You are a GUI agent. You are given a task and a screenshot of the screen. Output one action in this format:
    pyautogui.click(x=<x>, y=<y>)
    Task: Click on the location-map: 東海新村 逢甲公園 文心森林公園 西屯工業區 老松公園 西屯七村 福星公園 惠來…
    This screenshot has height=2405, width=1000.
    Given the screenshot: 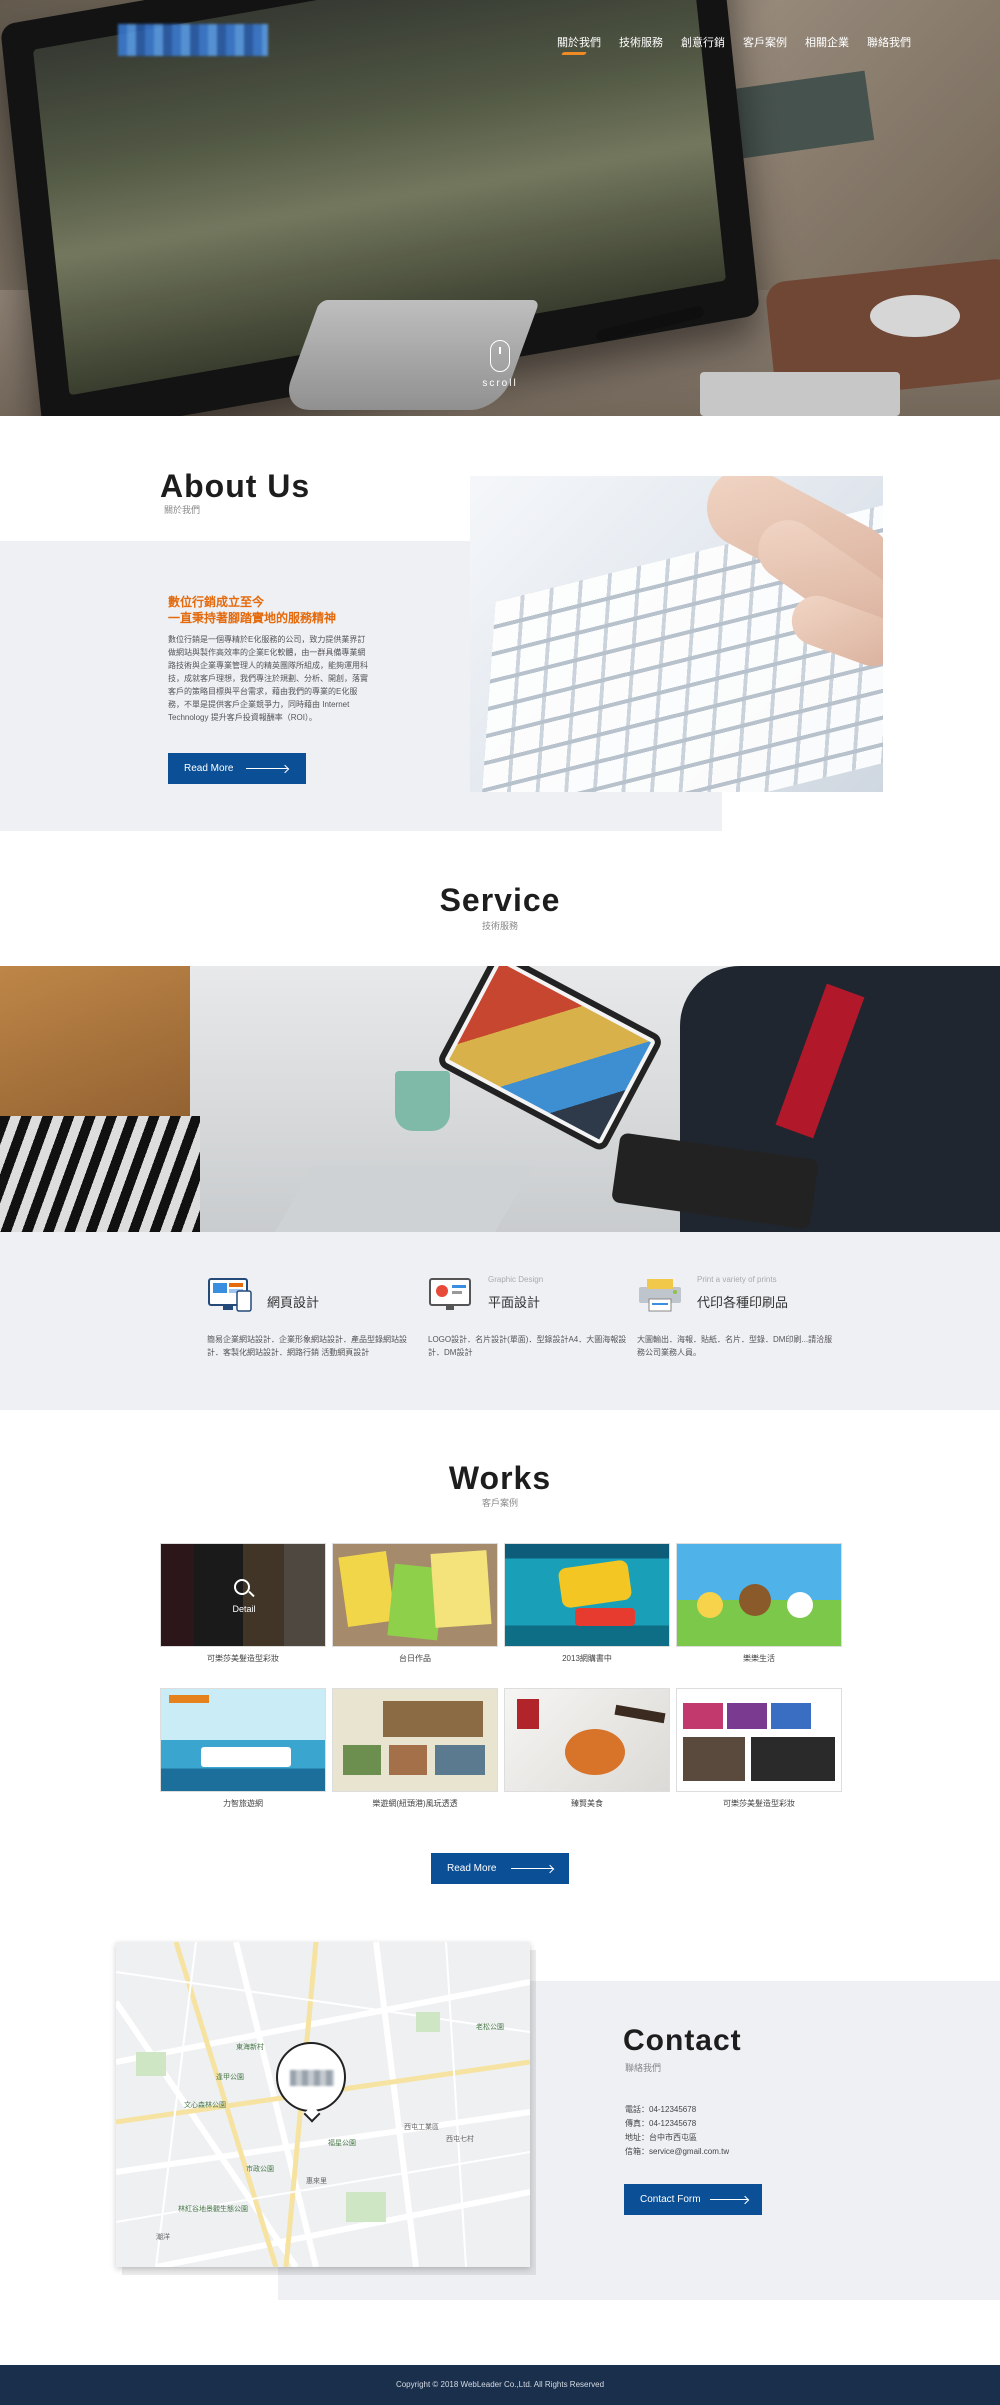 What is the action you would take?
    pyautogui.click(x=323, y=2104)
    